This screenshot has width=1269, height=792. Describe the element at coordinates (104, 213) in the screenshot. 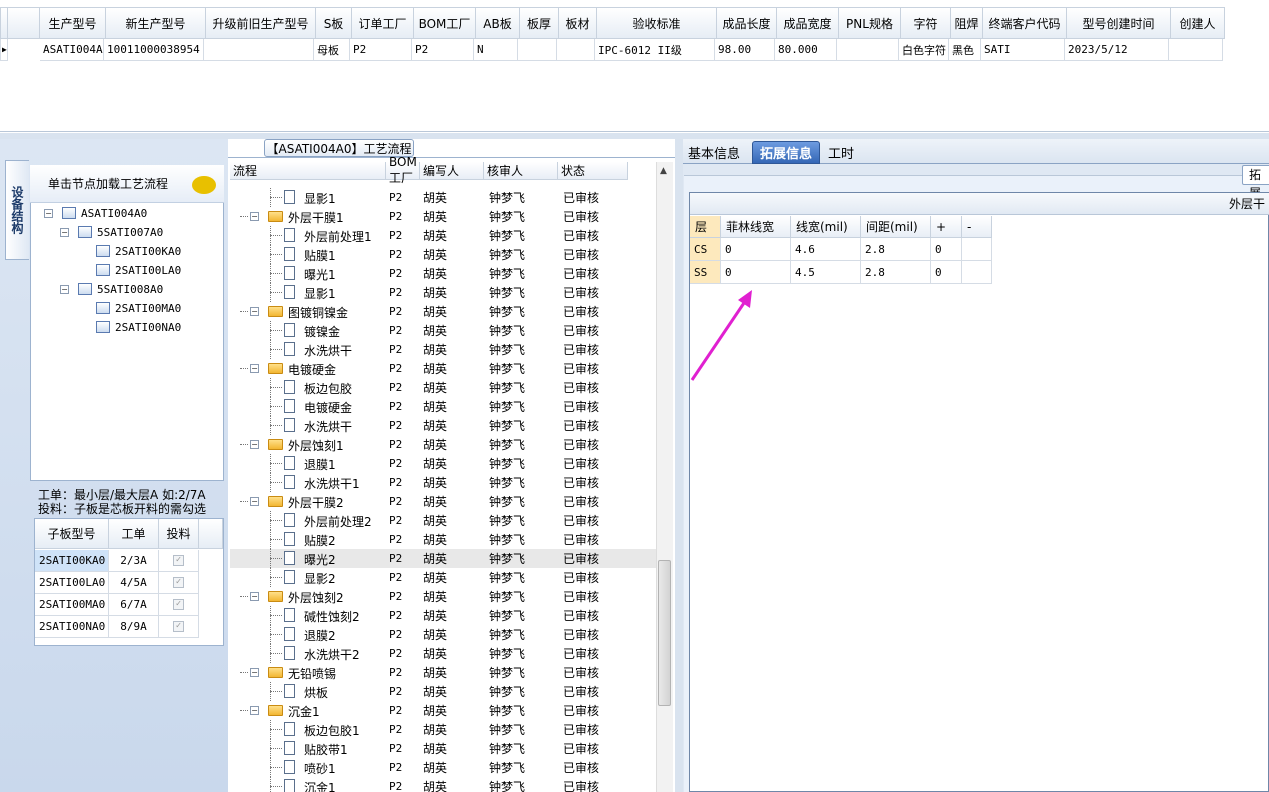

I see `tree-node: ASATI004A0` at that location.